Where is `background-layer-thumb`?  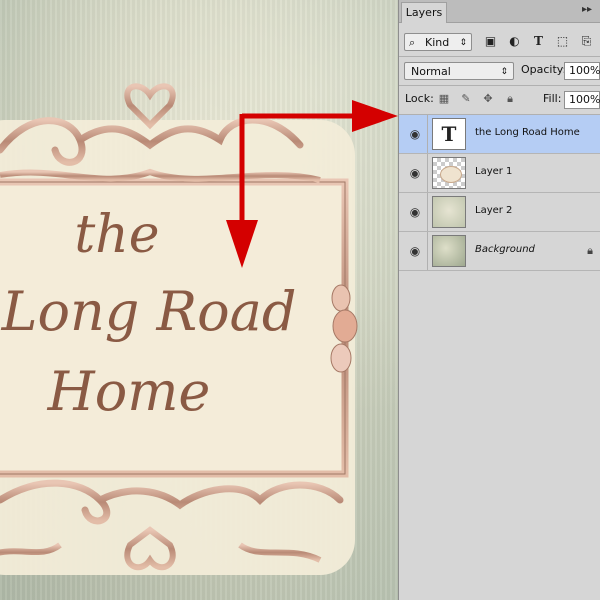 background-layer-thumb is located at coordinates (449, 251).